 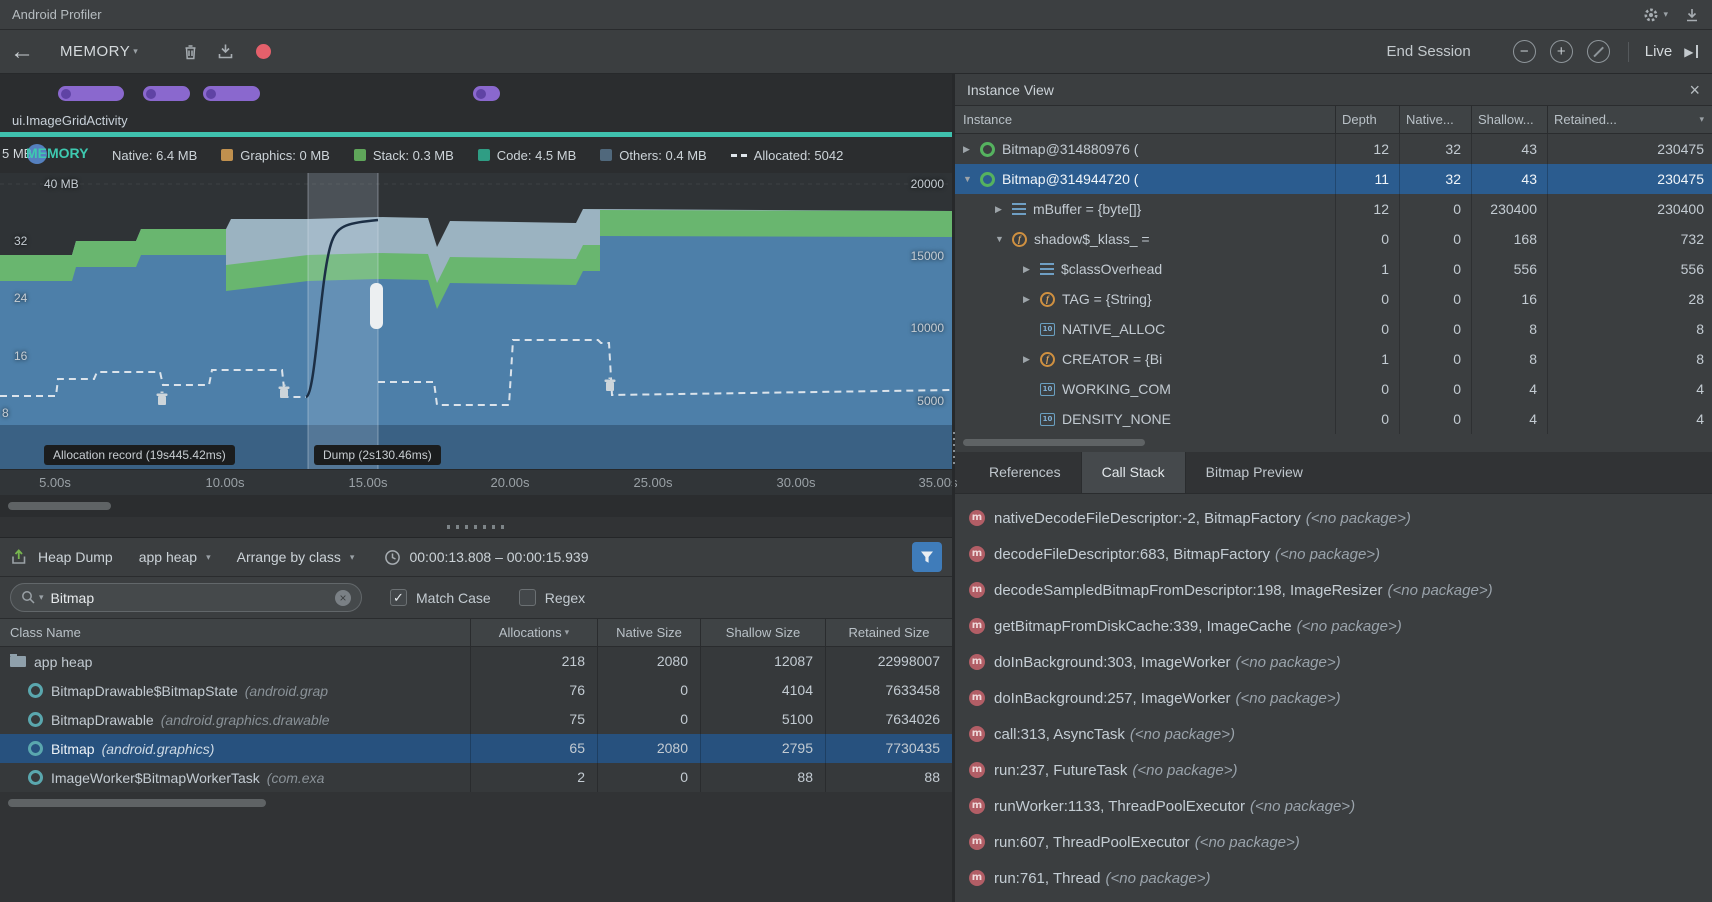 I want to click on export-heap-button, so click(x=19, y=557).